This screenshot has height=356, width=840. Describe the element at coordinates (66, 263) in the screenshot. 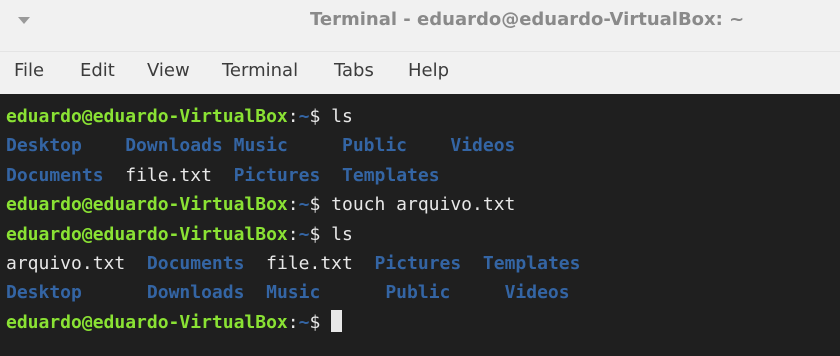

I see `file-entry: arquivo.txt` at that location.